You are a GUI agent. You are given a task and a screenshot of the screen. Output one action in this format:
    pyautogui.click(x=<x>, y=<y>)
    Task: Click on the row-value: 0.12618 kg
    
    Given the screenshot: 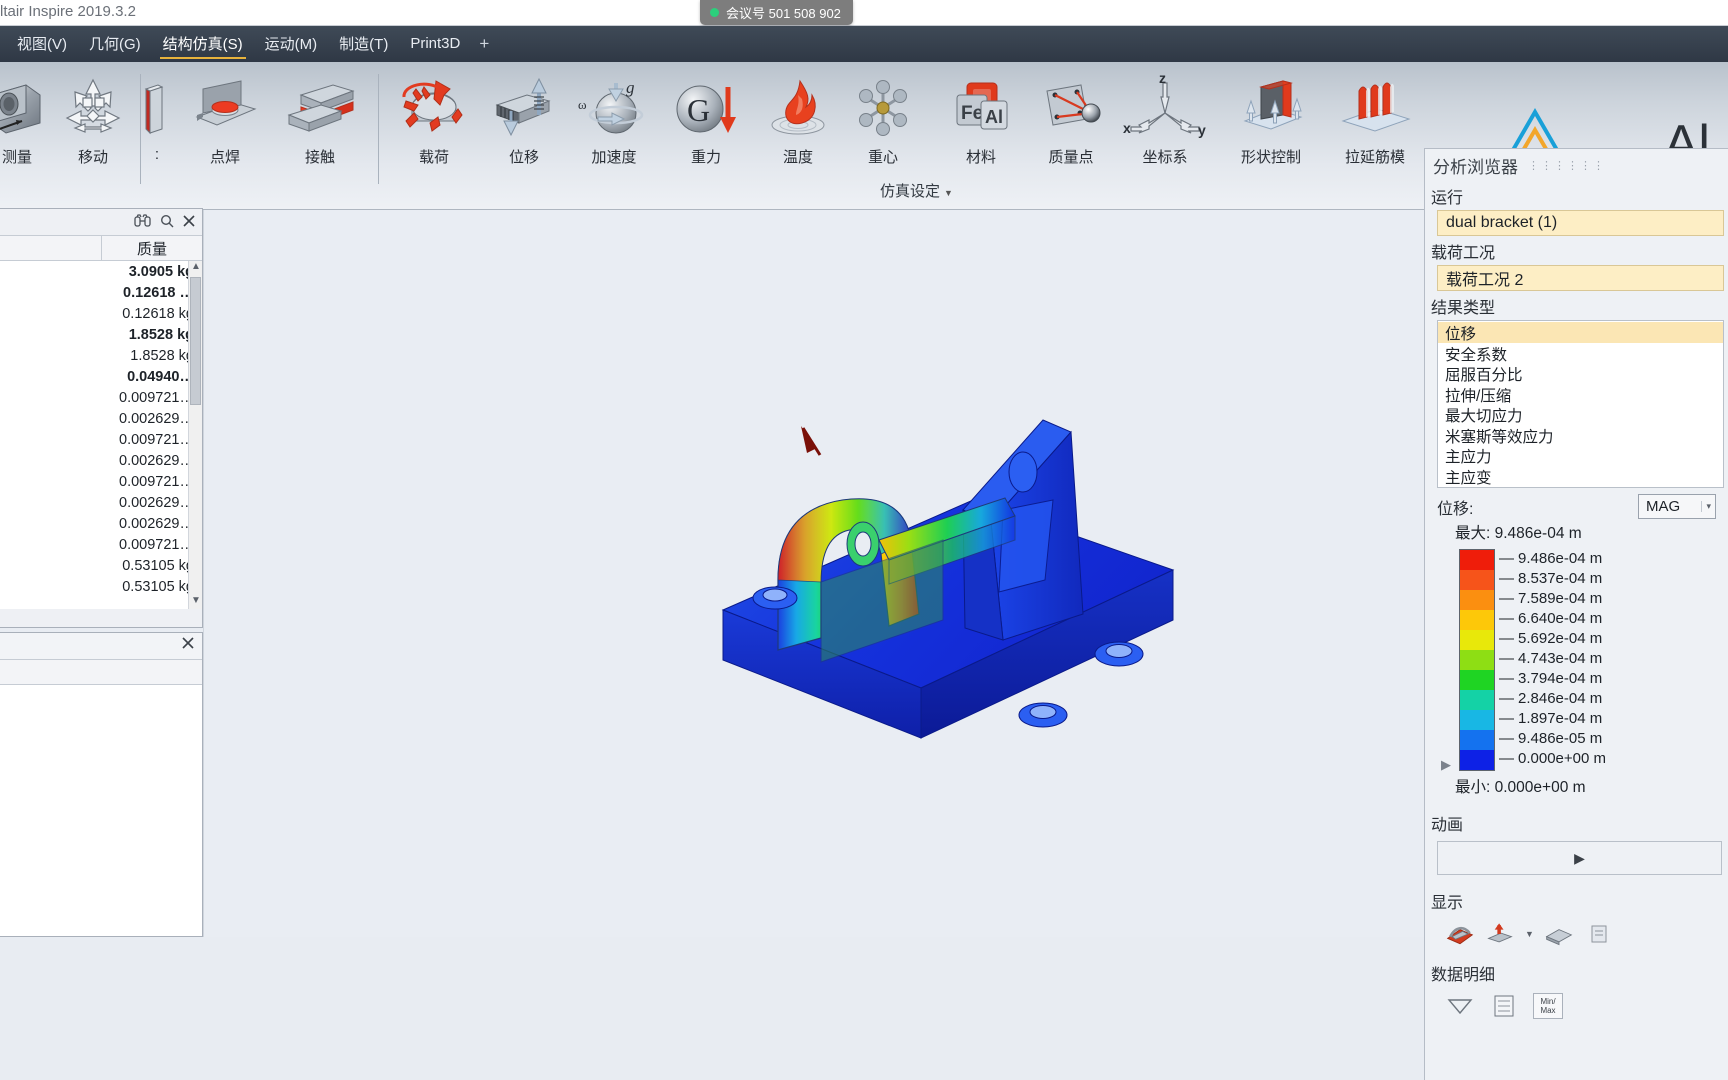 What is the action you would take?
    pyautogui.click(x=158, y=313)
    